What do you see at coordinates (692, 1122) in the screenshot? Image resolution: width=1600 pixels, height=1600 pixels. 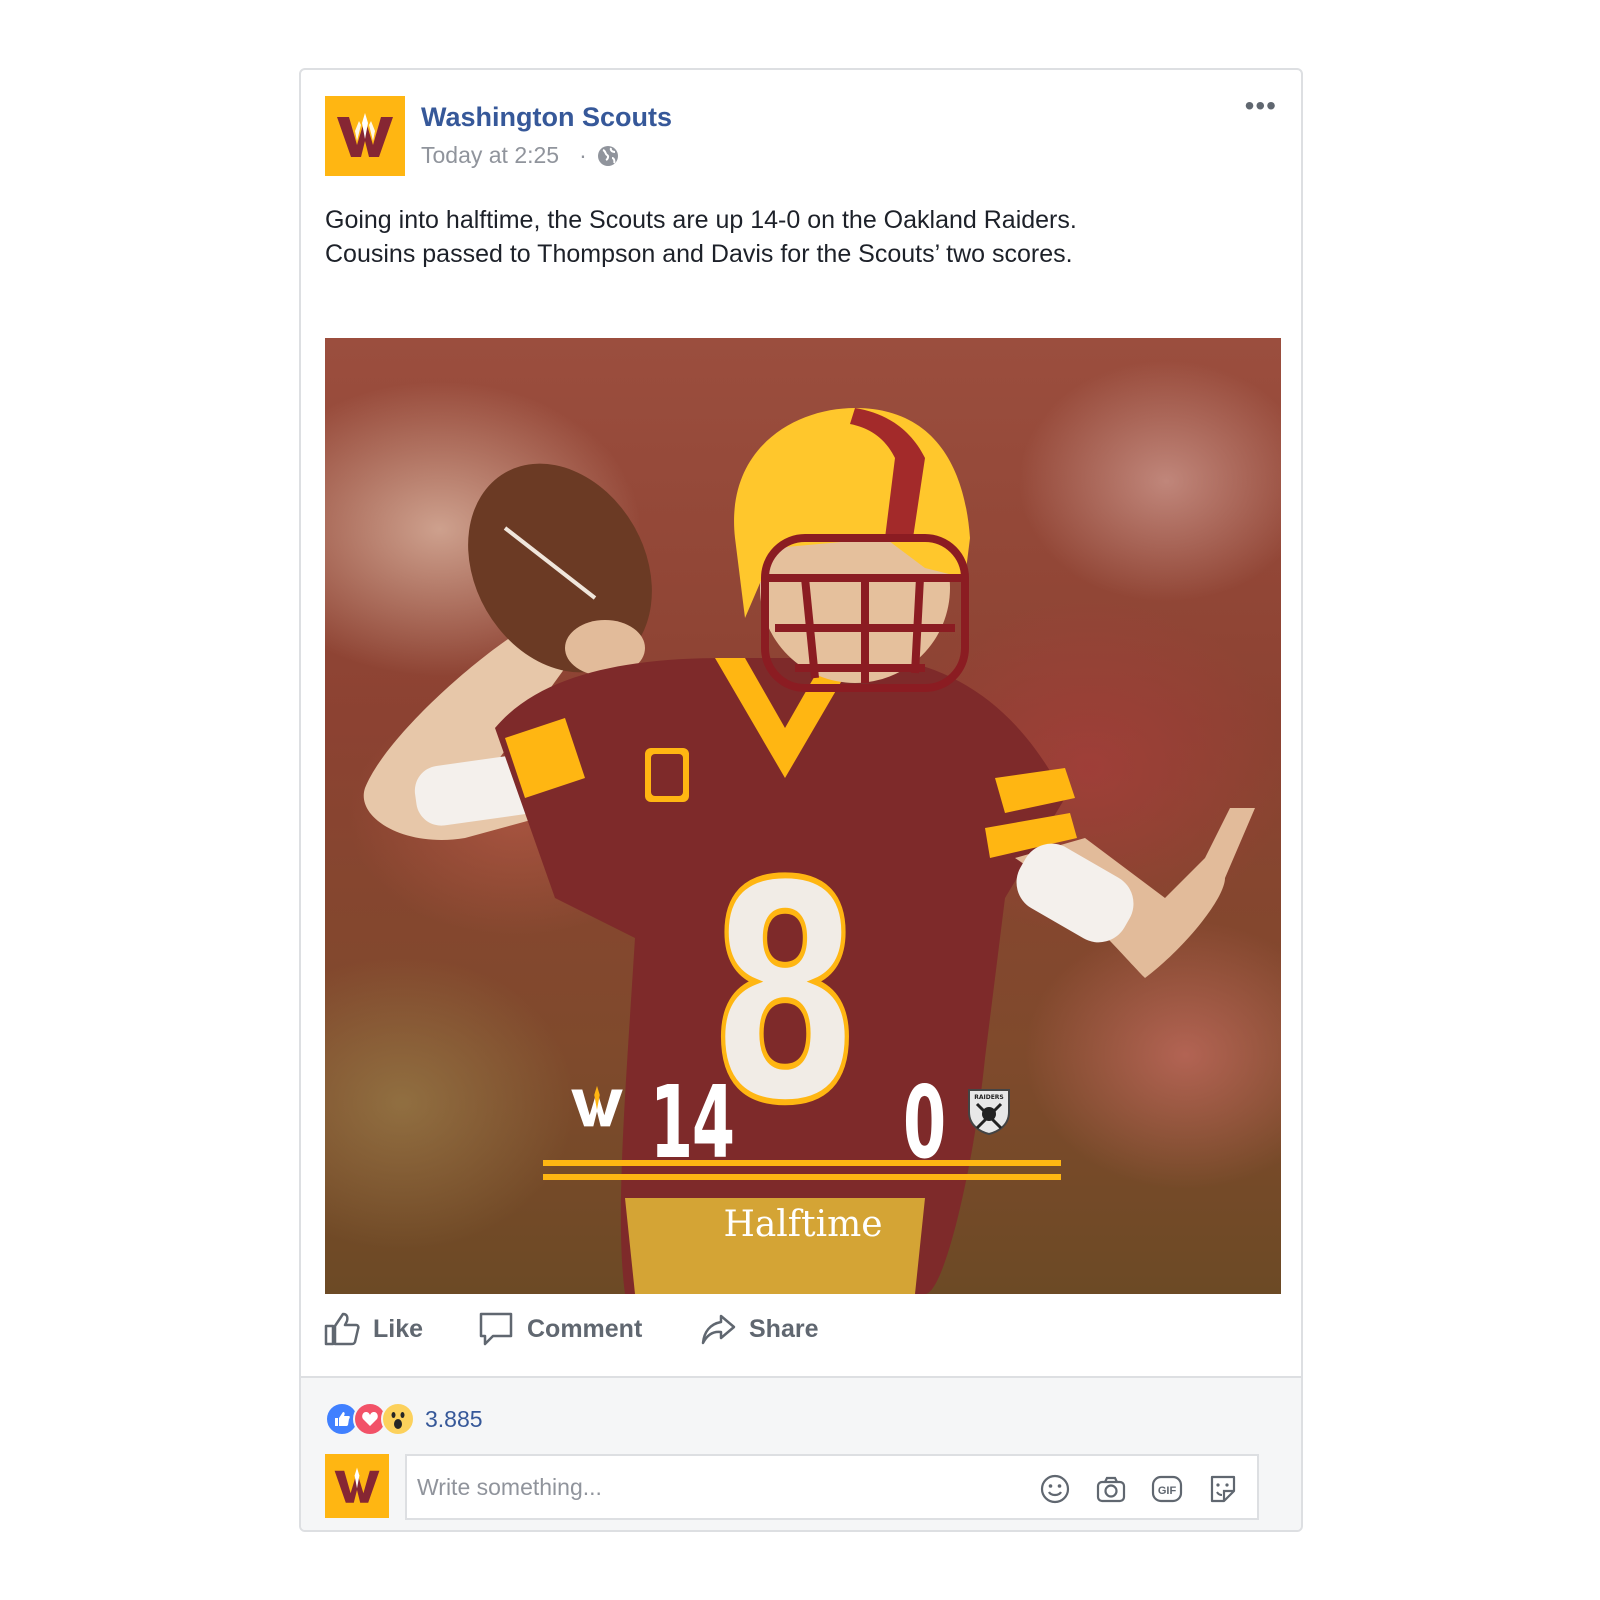 I see `home-score: 14` at bounding box center [692, 1122].